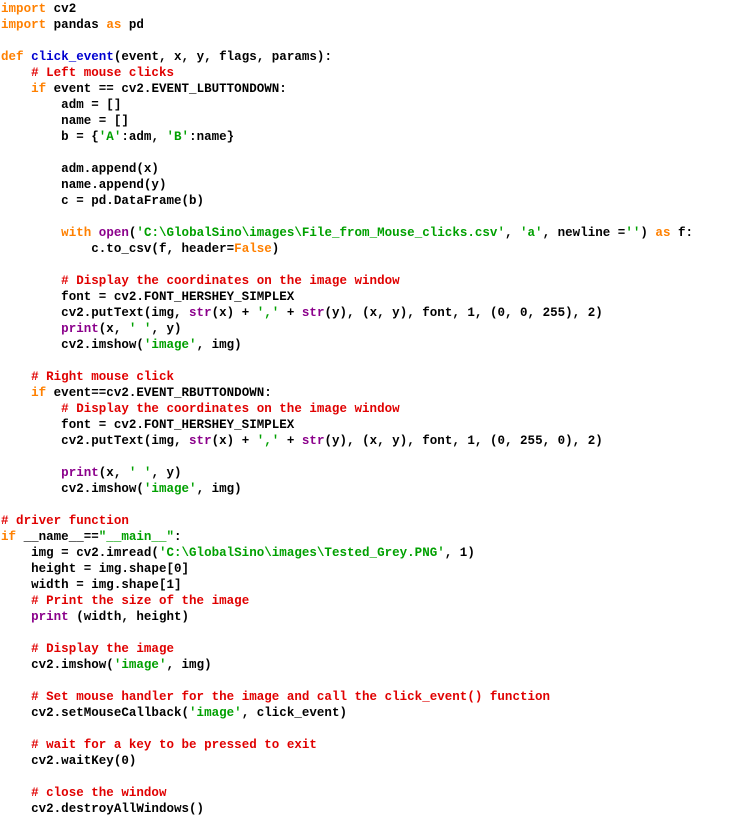  I want to click on code-line: # close the window, so click(370, 793).